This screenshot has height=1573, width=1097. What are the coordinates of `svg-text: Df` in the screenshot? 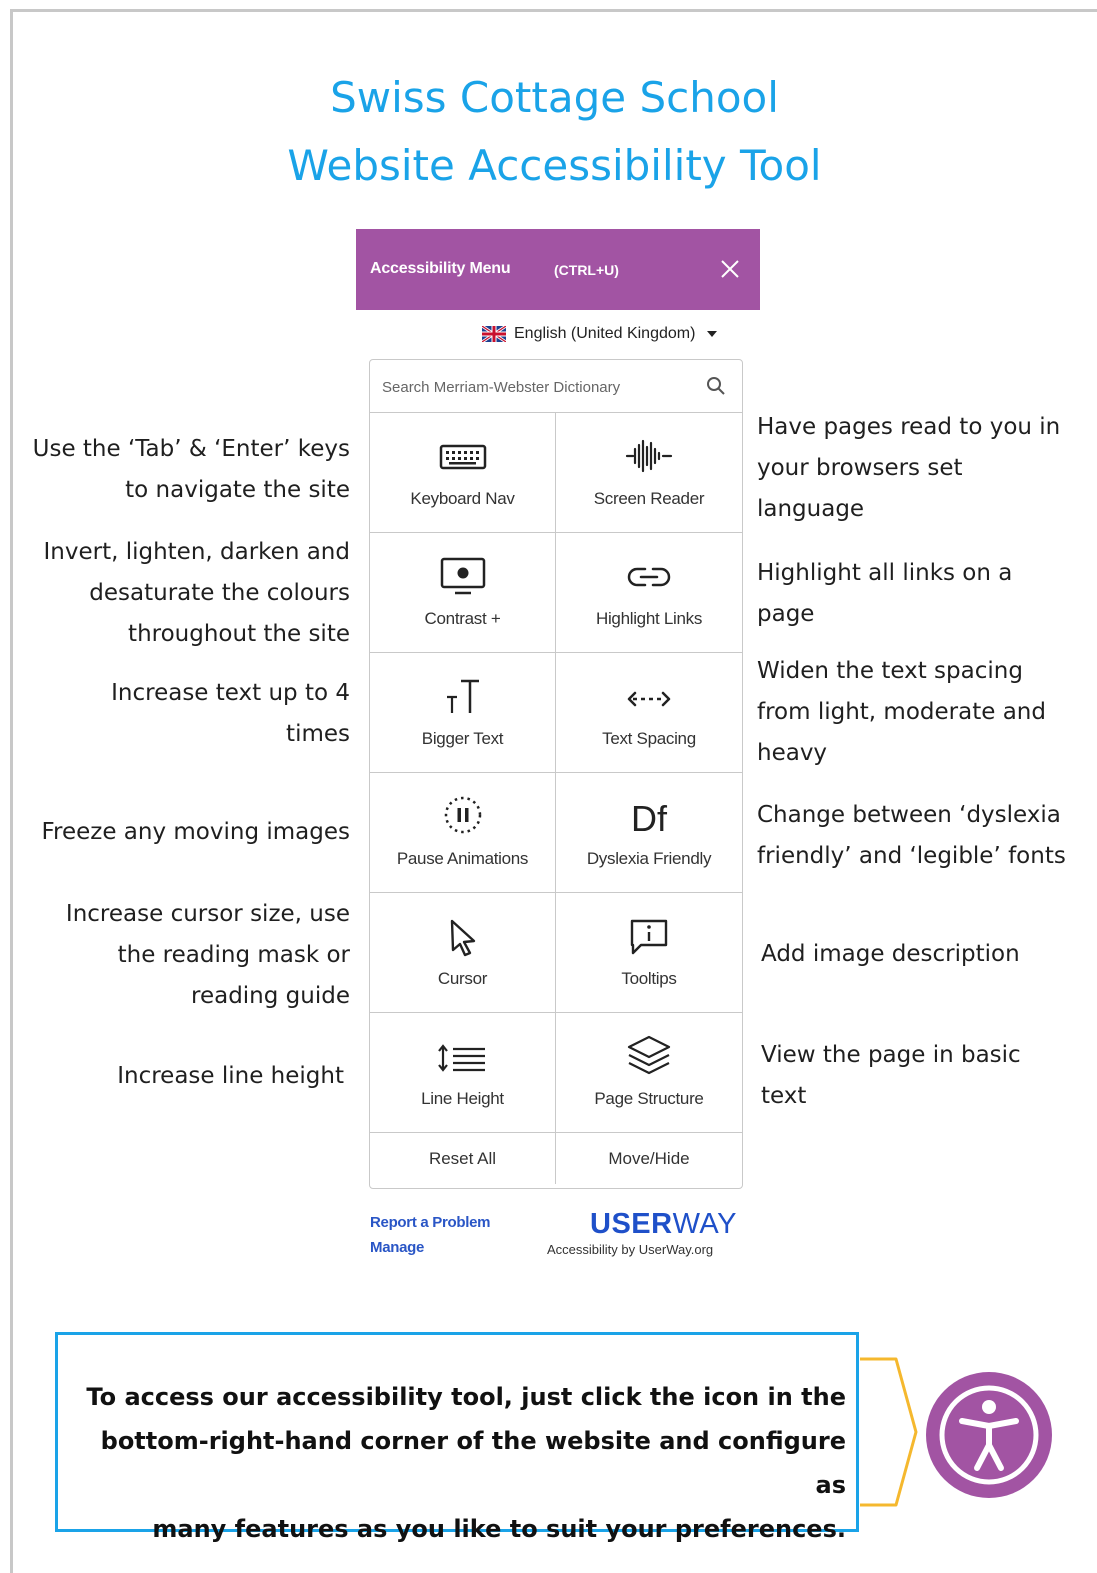 It's located at (649, 817).